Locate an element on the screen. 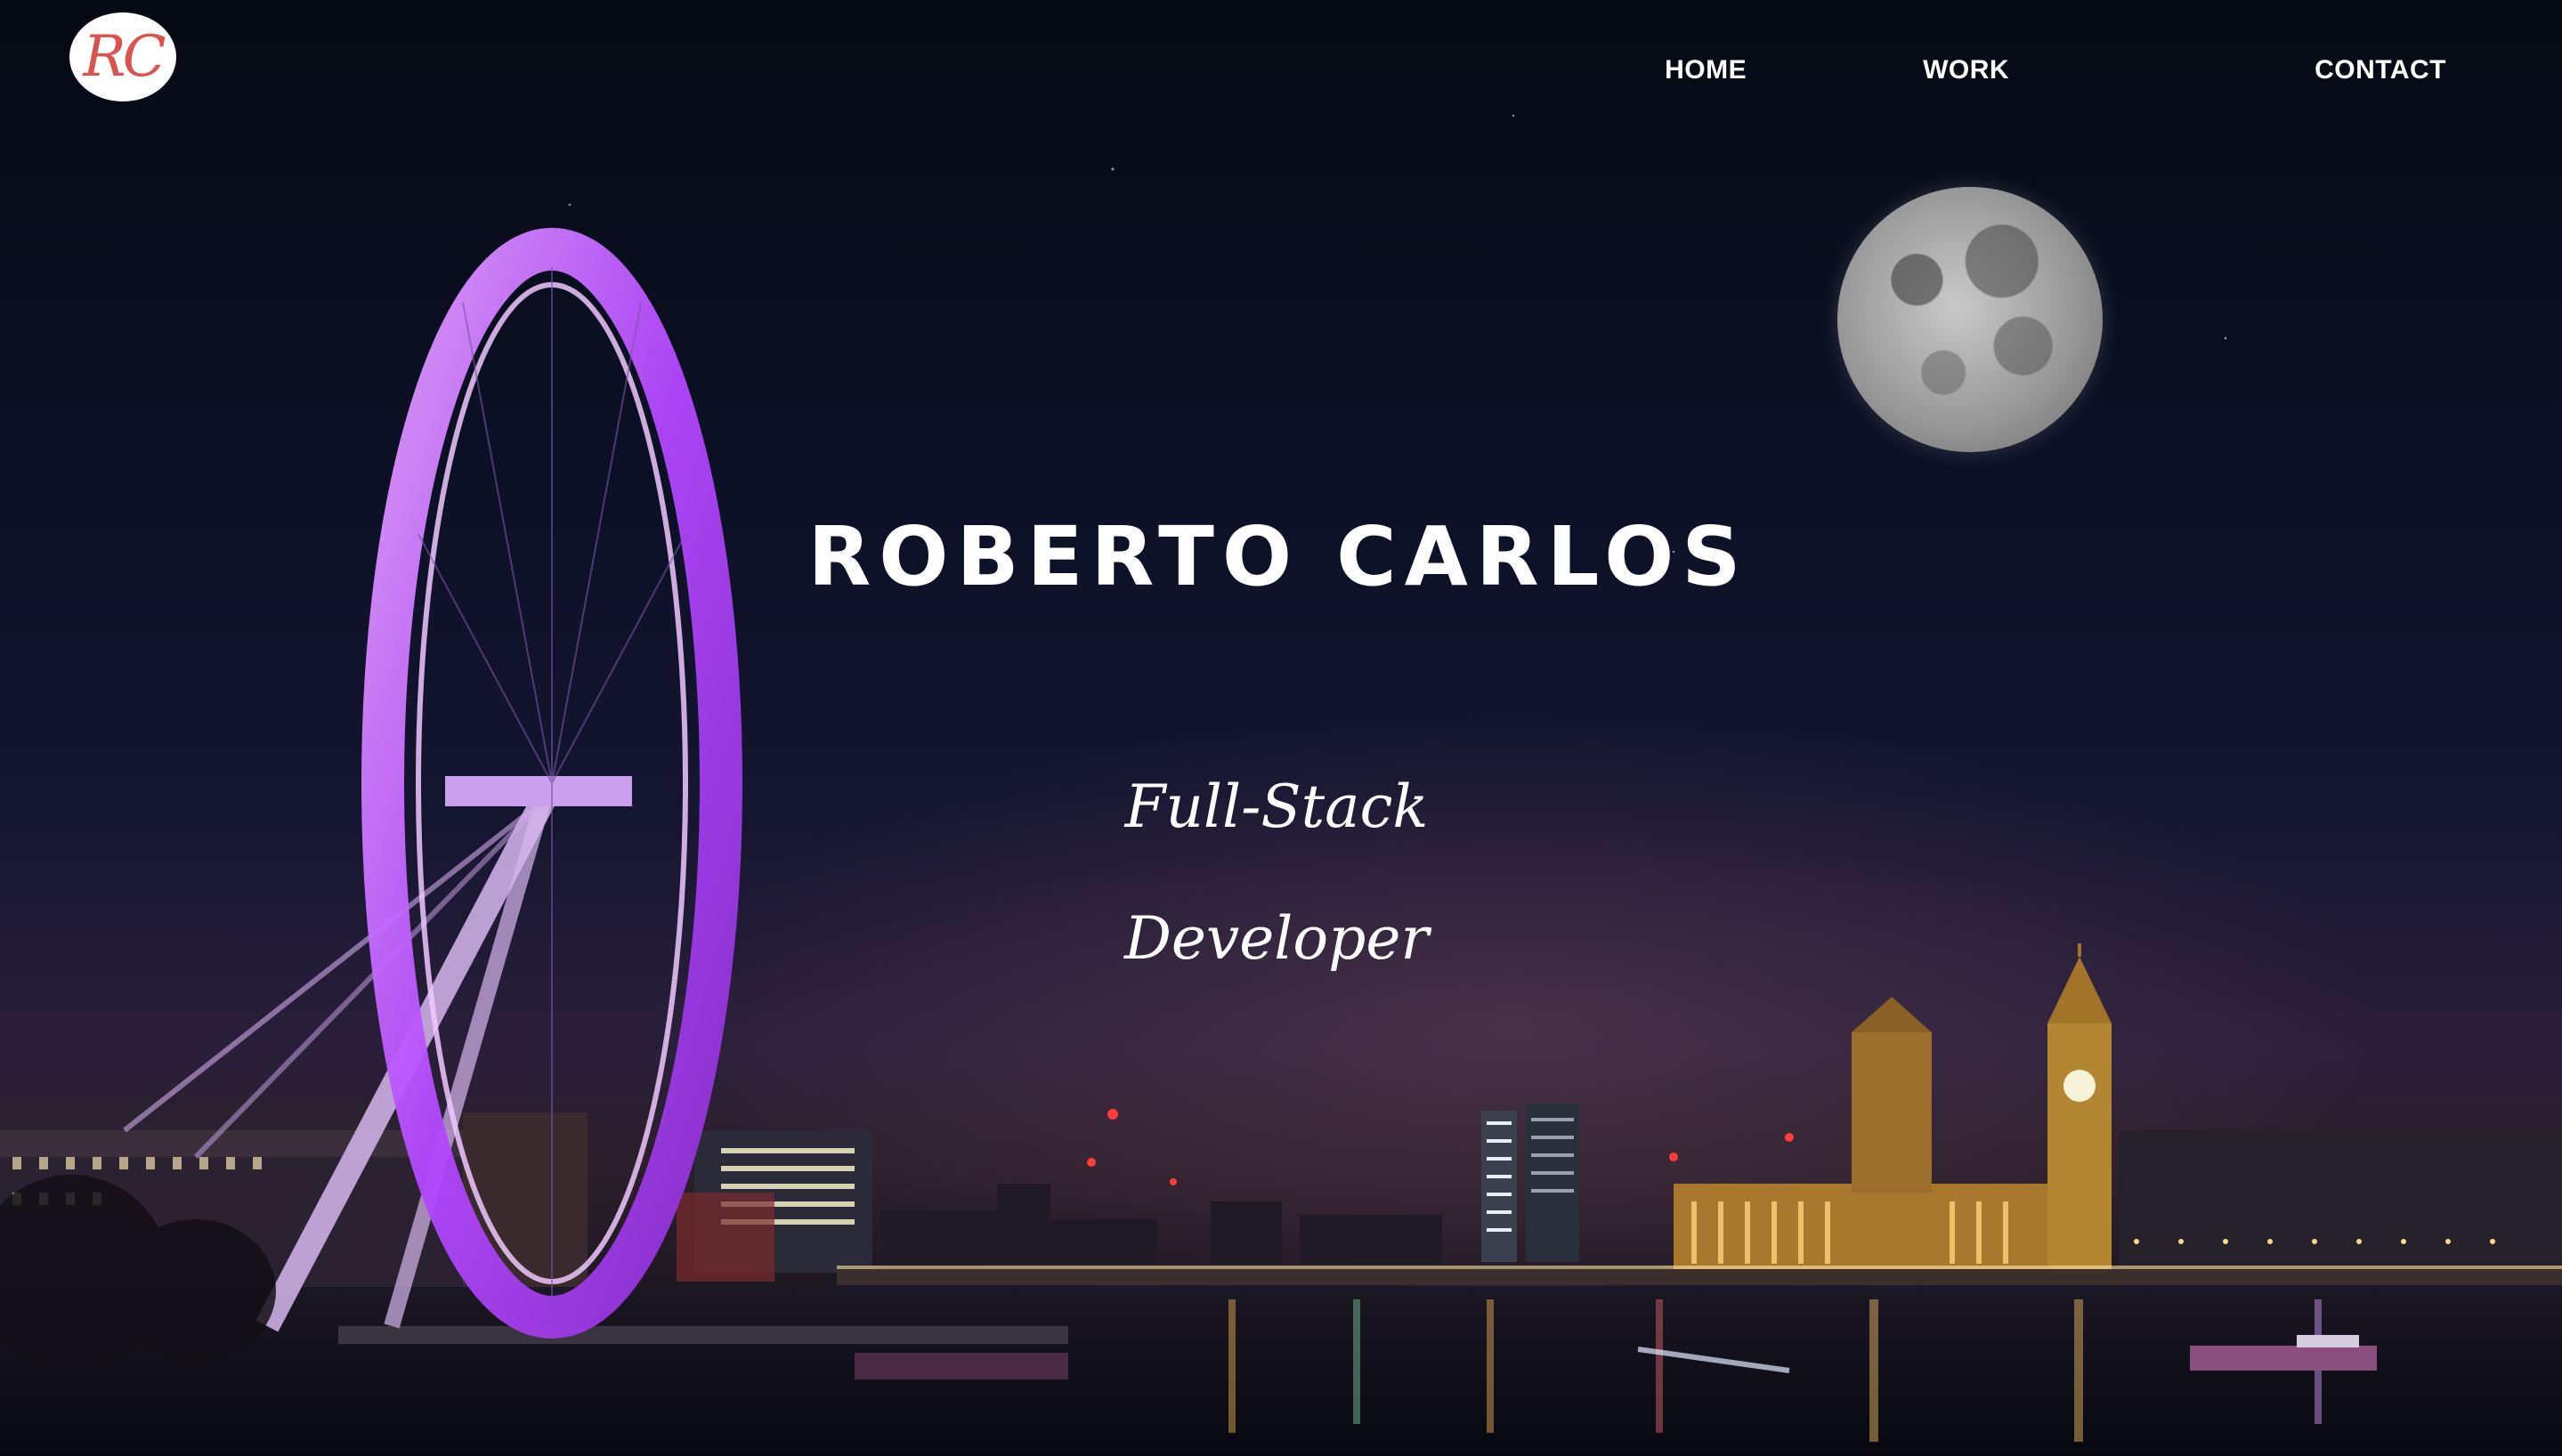 This screenshot has width=2562, height=1456. skyscrapers is located at coordinates (1530, 1183).